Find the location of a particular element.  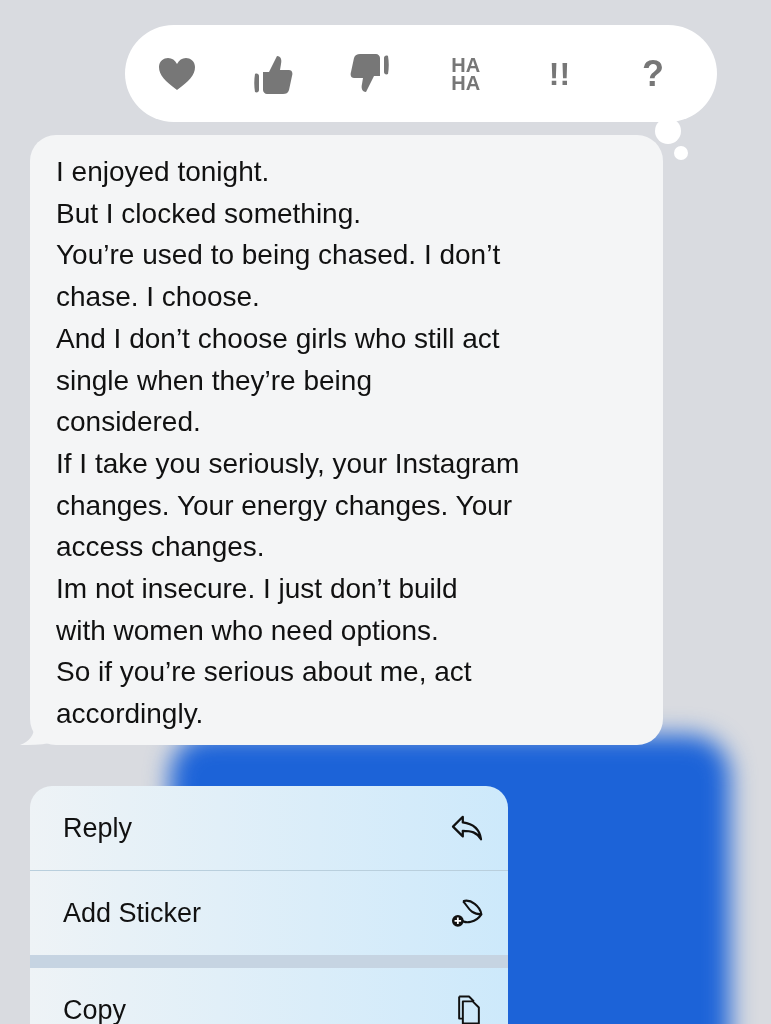

message-text: You’re used to being chased. I don’t is located at coordinates (279, 255).